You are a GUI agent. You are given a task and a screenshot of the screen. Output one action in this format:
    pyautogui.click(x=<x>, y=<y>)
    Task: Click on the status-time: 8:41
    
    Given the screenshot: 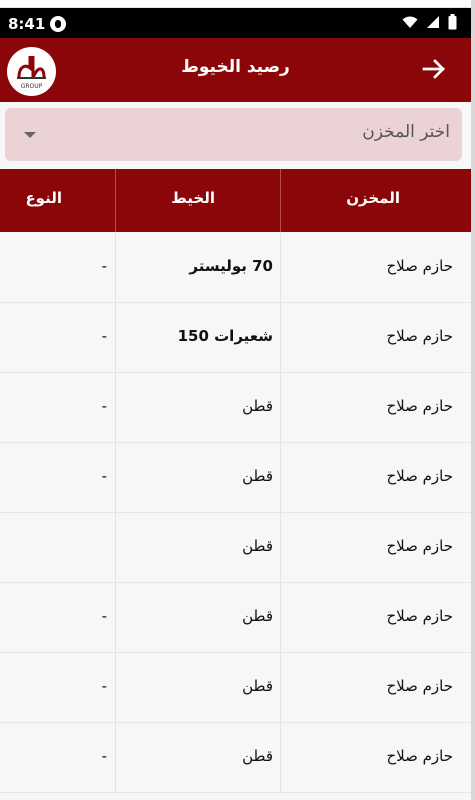 What is the action you would take?
    pyautogui.click(x=27, y=24)
    